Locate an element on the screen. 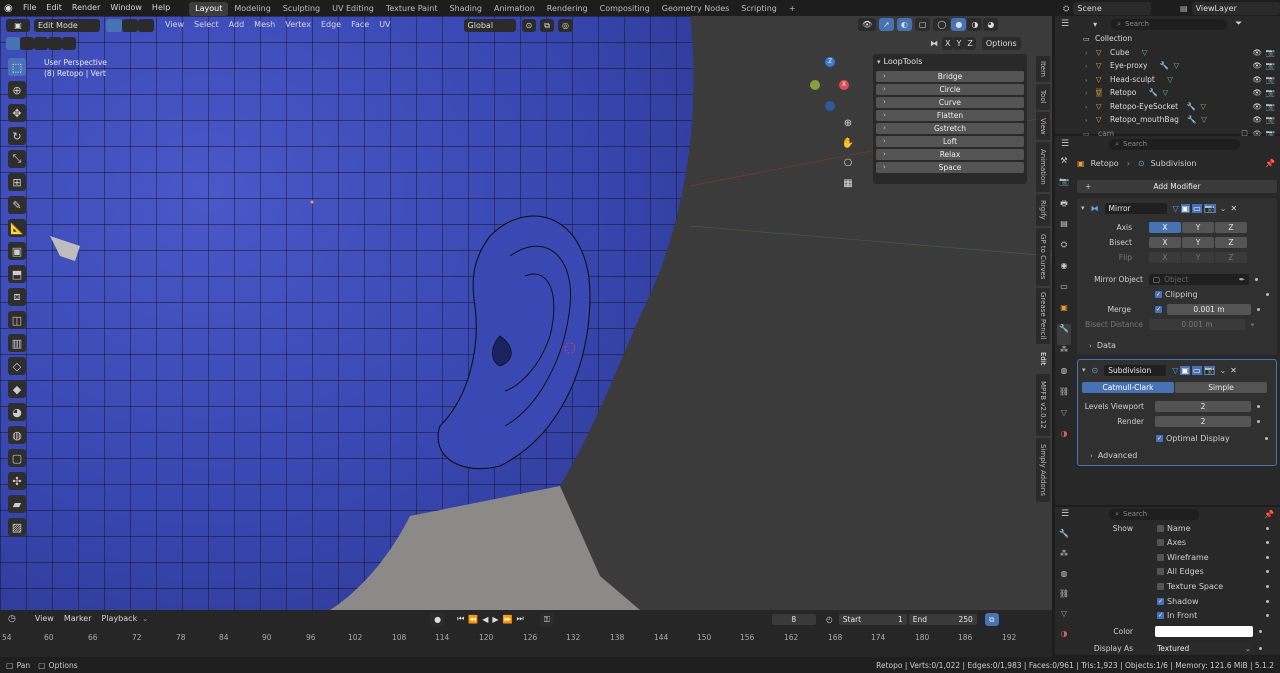  gizmo-toggle-icon: ➚ is located at coordinates (886, 24).